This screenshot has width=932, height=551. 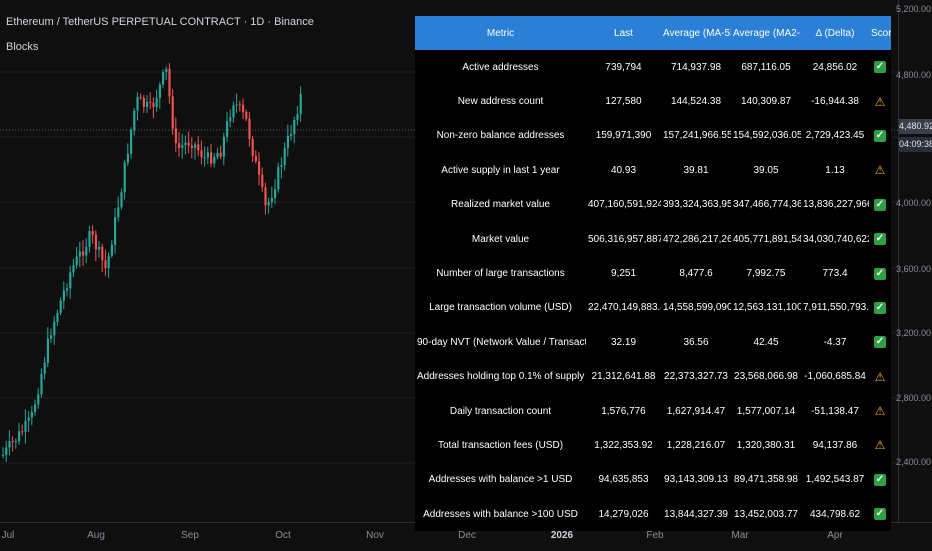 What do you see at coordinates (624, 205) in the screenshot?
I see `cell-last: 407,160,591,924.48` at bounding box center [624, 205].